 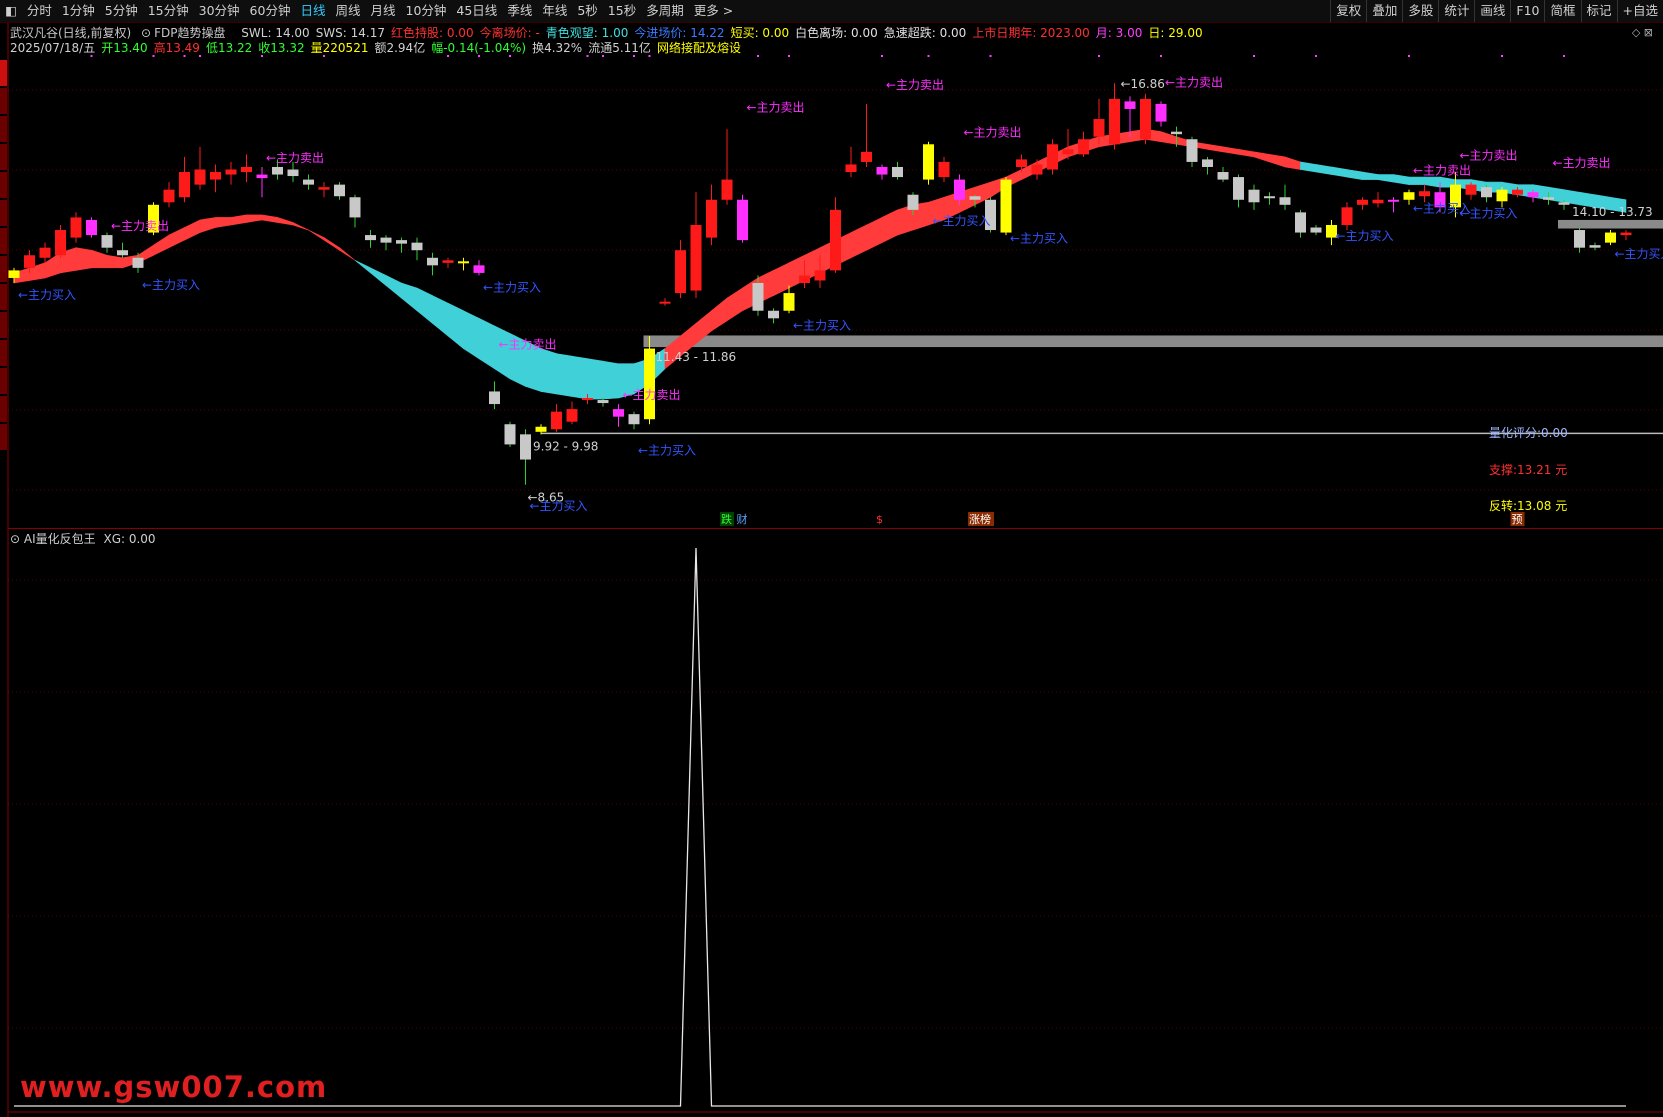 What do you see at coordinates (713, 11) in the screenshot?
I see `period-tab-16: 更多 >` at bounding box center [713, 11].